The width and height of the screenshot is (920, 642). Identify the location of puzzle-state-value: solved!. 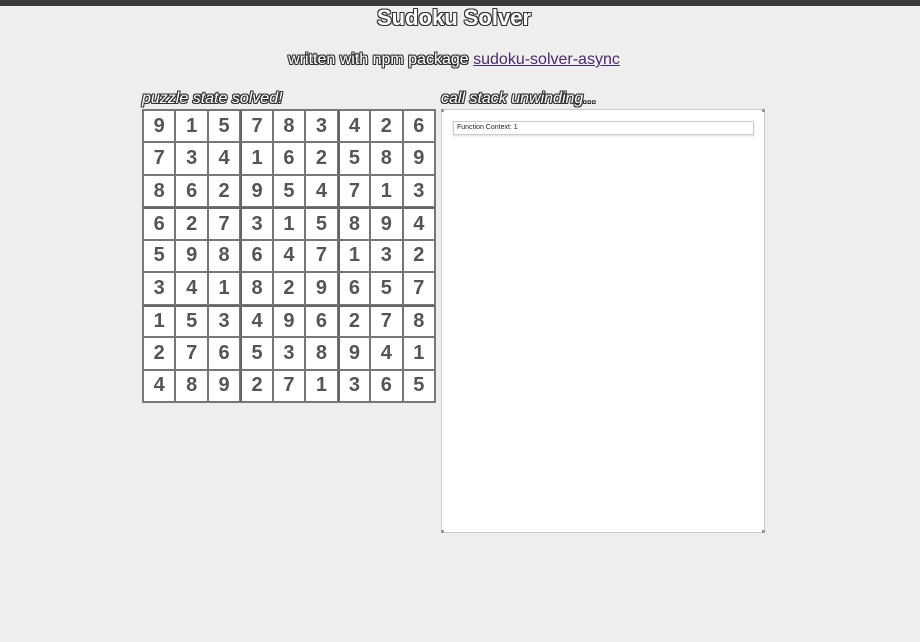
(257, 98).